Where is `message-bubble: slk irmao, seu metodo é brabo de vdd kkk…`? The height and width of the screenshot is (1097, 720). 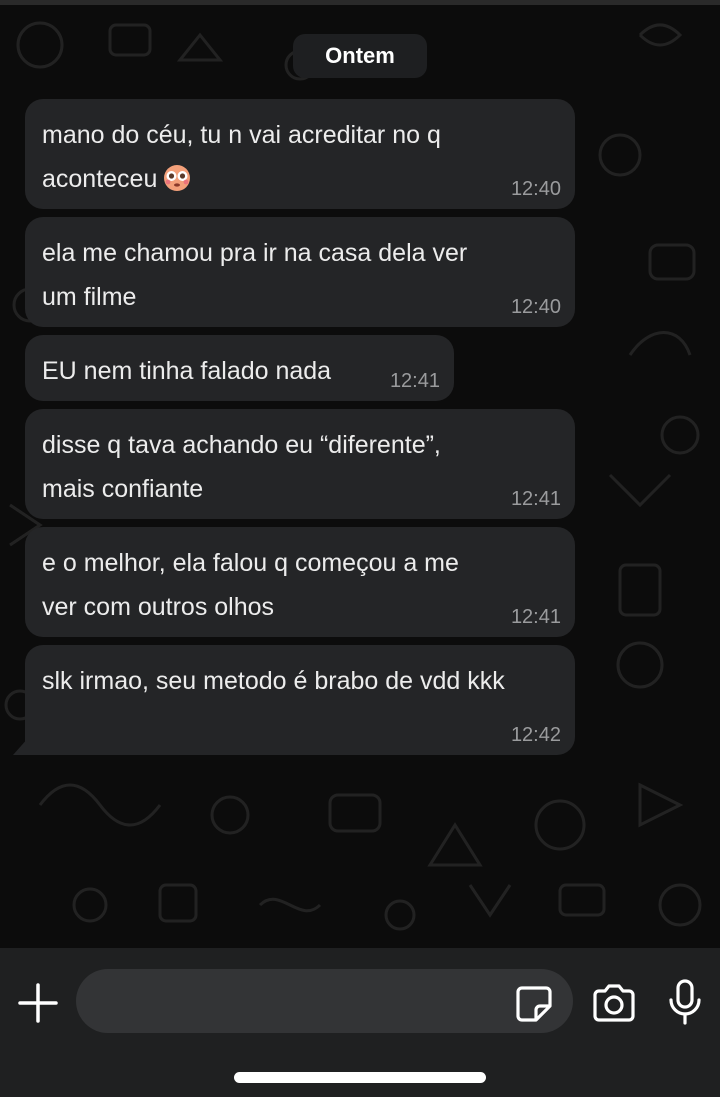 message-bubble: slk irmao, seu metodo é brabo de vdd kkk… is located at coordinates (294, 700).